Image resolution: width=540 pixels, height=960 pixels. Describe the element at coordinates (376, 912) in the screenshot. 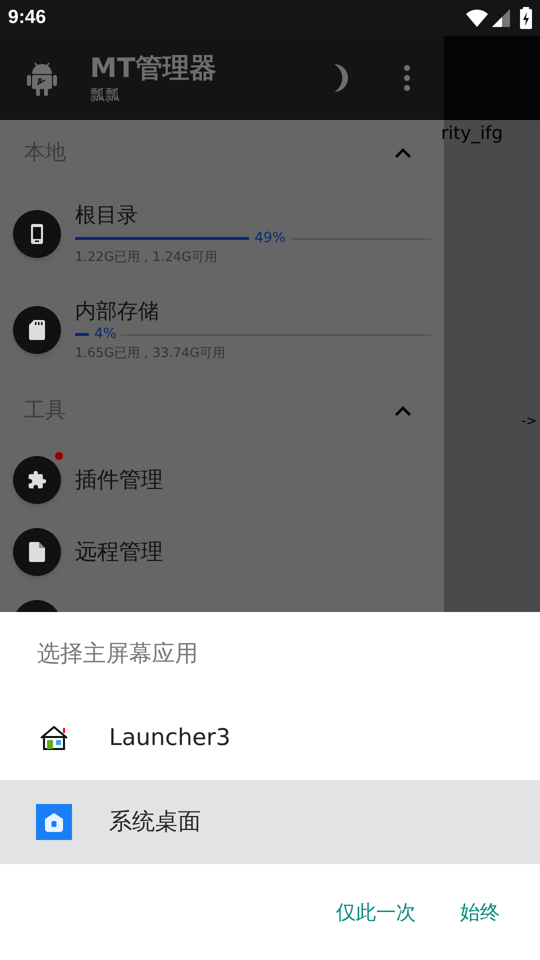

I see `dialog-button: 仅此一次` at that location.